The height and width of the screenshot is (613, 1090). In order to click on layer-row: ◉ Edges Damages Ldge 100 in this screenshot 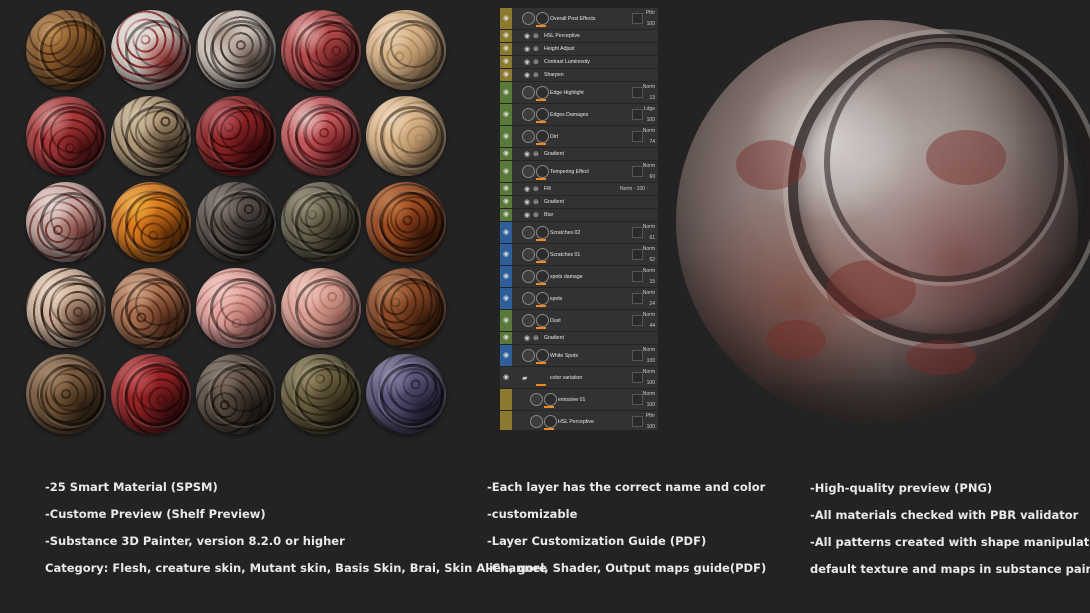, I will do `click(579, 115)`.